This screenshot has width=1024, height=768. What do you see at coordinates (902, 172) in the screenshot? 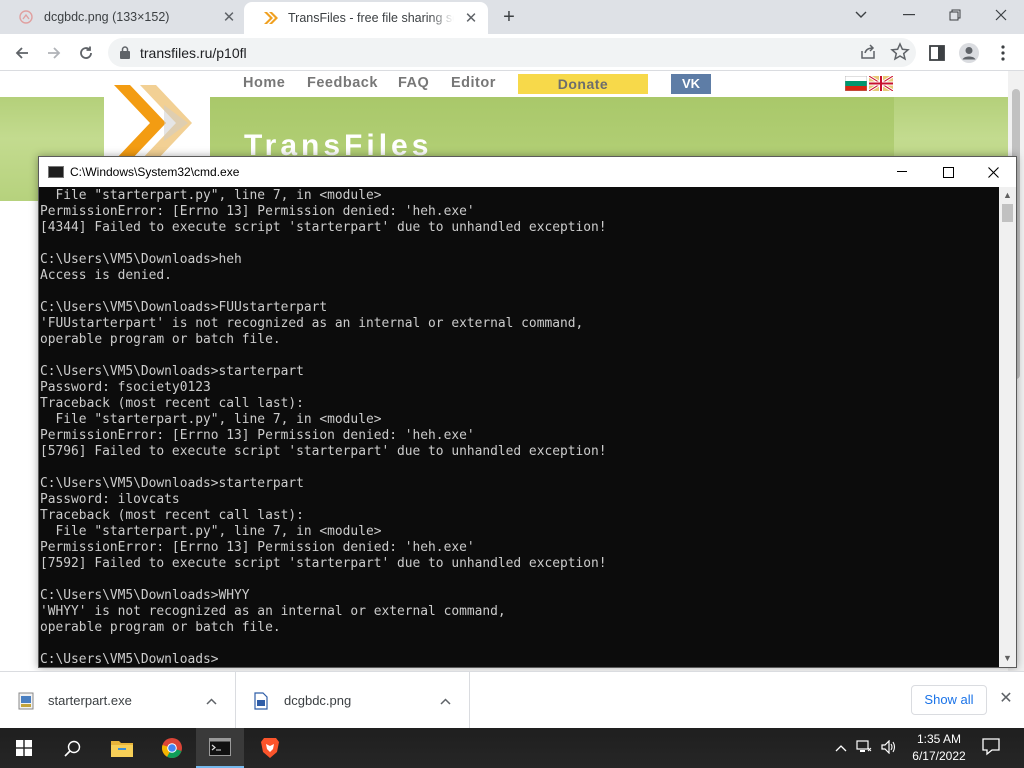
I see `cmd-minimize-icon` at bounding box center [902, 172].